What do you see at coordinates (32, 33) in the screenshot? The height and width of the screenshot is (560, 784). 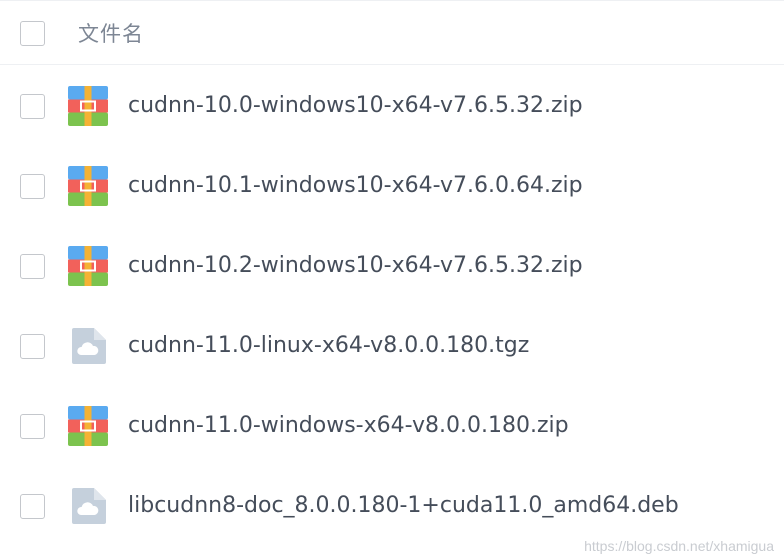 I see `select-all-checkbox` at bounding box center [32, 33].